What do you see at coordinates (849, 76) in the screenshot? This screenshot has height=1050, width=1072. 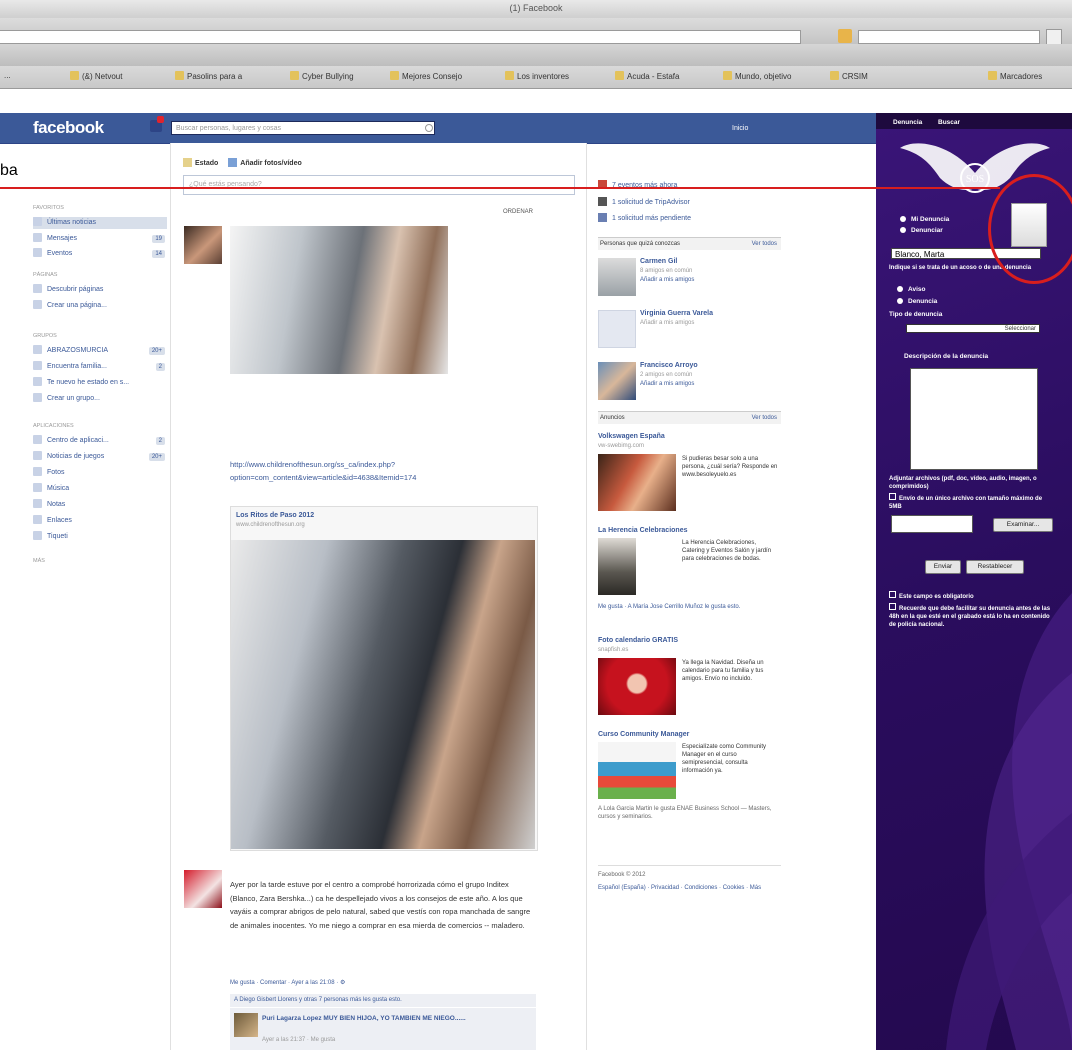 I see `bookmark-item: CRSIM` at bounding box center [849, 76].